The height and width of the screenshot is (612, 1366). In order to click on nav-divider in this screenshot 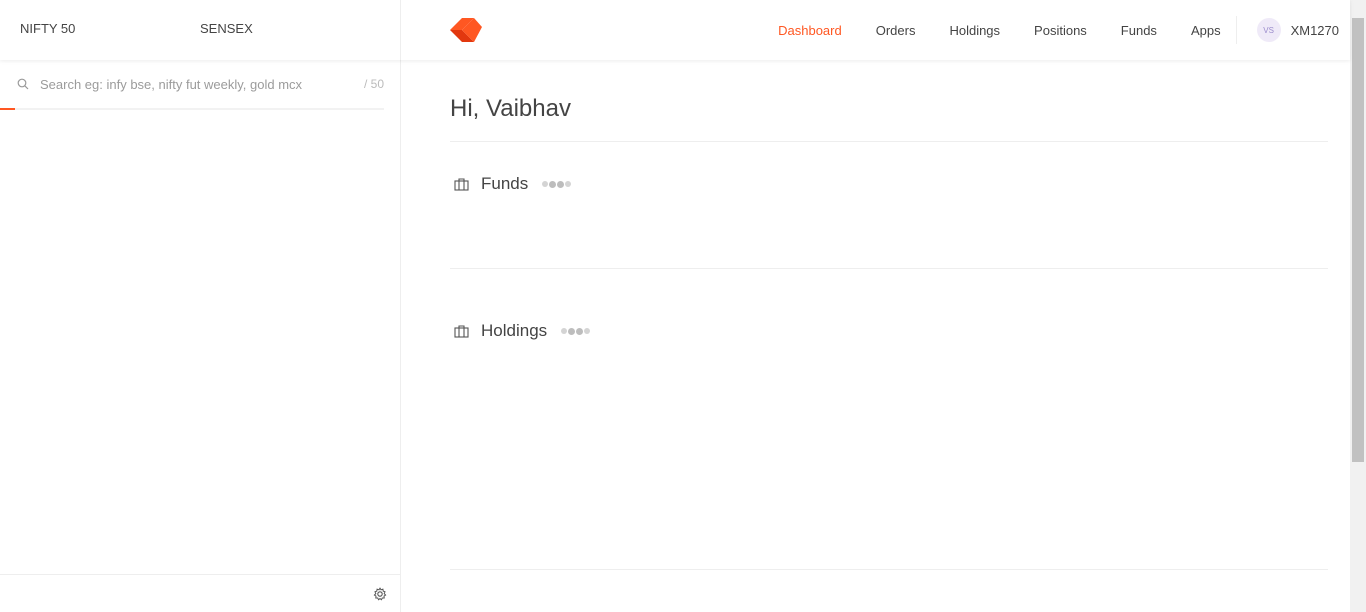, I will do `click(1236, 30)`.